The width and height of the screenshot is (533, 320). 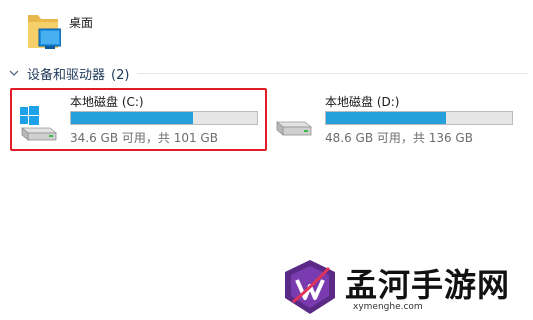 I want to click on drive-tile-d: 本地磁盘 (D:) 48.6 GB 可用，共 136 GB, so click(x=395, y=121).